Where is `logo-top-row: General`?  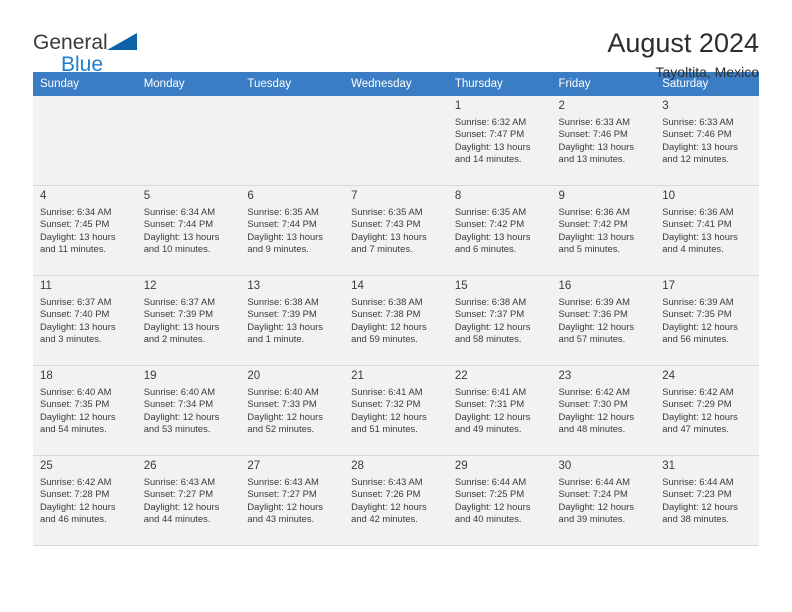
logo-top-row: General is located at coordinates (85, 42).